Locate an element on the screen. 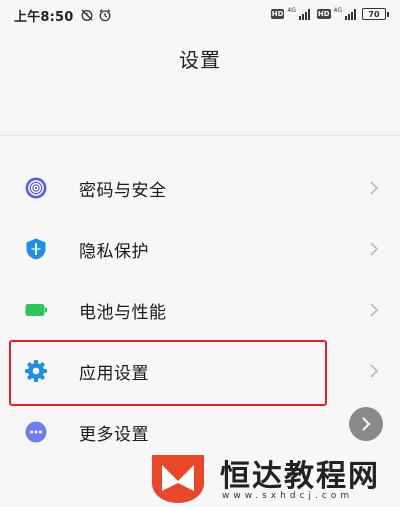 Image resolution: width=400 pixels, height=507 pixels. battery-level: 70 is located at coordinates (374, 14).